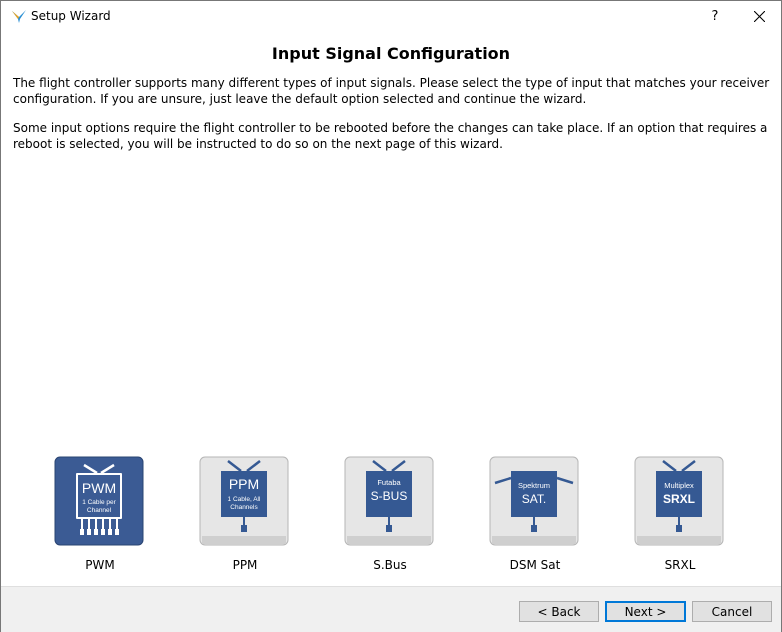  Describe the element at coordinates (715, 16) in the screenshot. I see `help-button: ?` at that location.